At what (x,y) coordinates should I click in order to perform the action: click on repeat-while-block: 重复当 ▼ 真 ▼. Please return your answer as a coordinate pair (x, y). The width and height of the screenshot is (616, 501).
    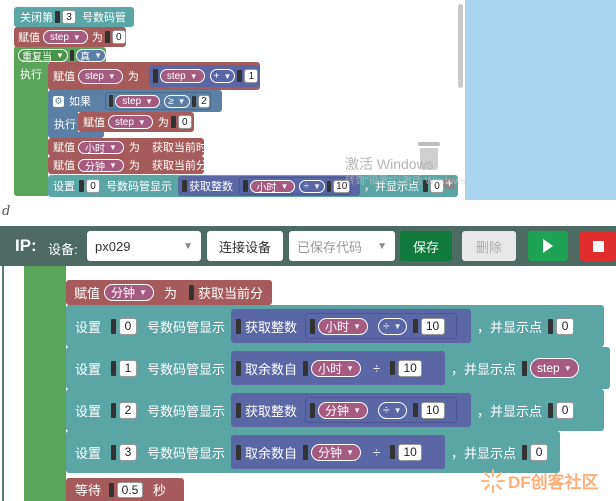
    Looking at the image, I should click on (60, 55).